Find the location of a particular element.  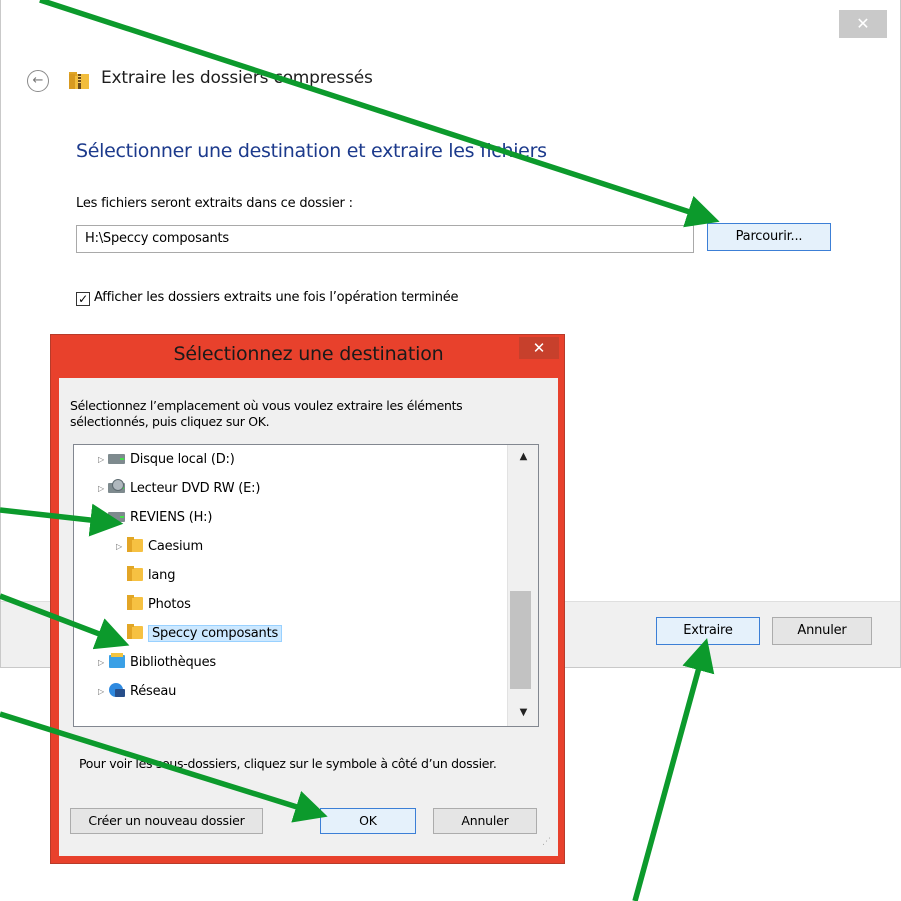

tree-item-caesium: ▷ Caesium is located at coordinates (159, 548).